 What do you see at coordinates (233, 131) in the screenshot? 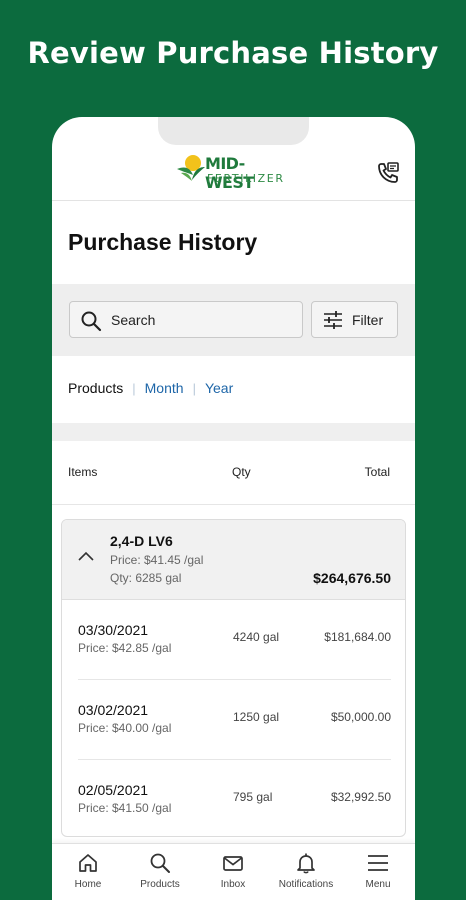
I see `phone-notch` at bounding box center [233, 131].